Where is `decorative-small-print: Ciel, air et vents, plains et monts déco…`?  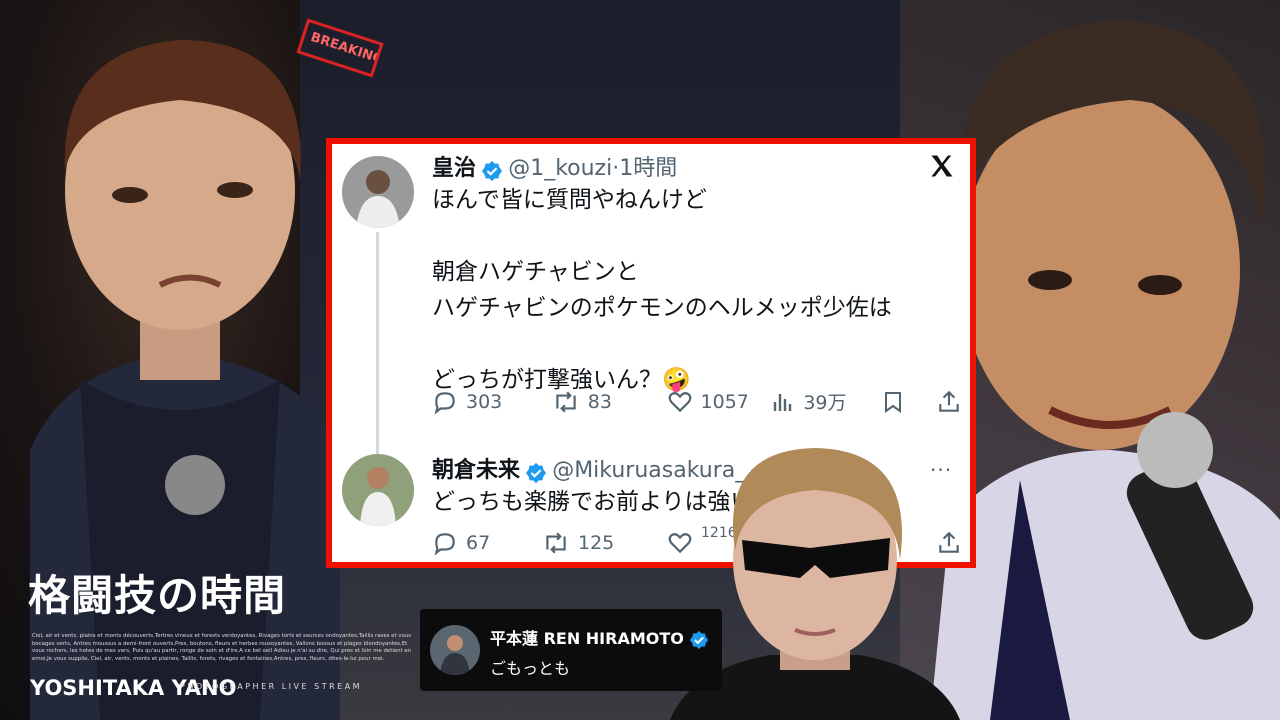 decorative-small-print: Ciel, air et vents, plains et monts déco… is located at coordinates (222, 647).